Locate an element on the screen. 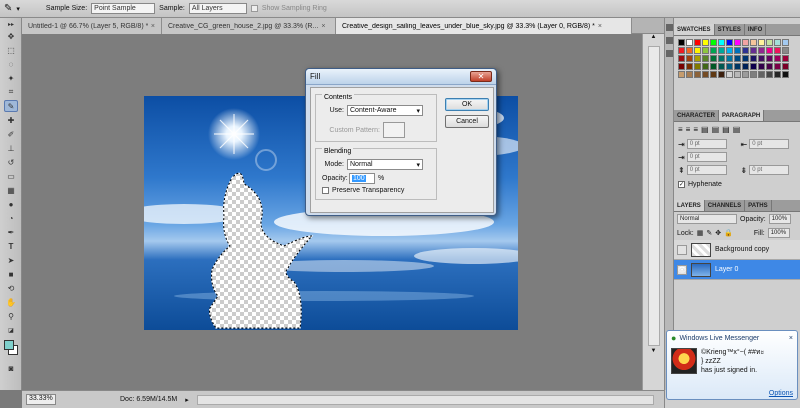  space-after-field: 0 pt is located at coordinates (769, 170).